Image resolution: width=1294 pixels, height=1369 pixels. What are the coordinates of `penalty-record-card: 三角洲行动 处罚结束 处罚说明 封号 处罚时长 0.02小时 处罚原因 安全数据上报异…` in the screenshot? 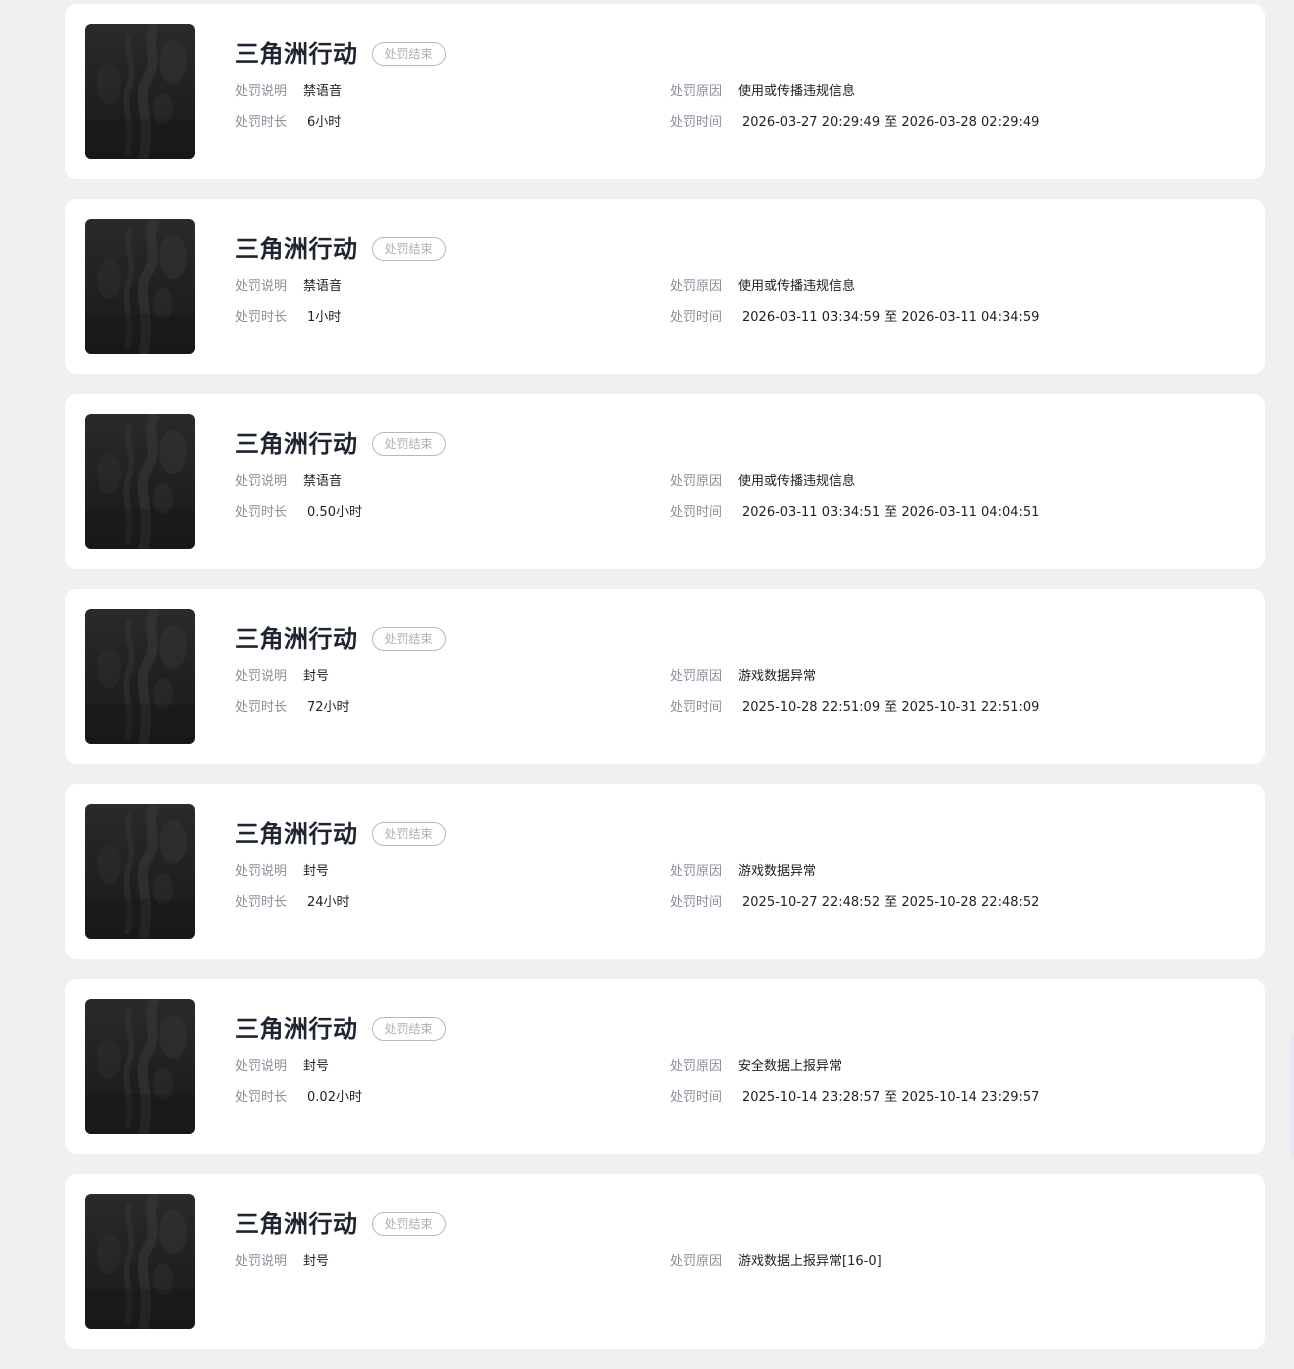 It's located at (665, 1066).